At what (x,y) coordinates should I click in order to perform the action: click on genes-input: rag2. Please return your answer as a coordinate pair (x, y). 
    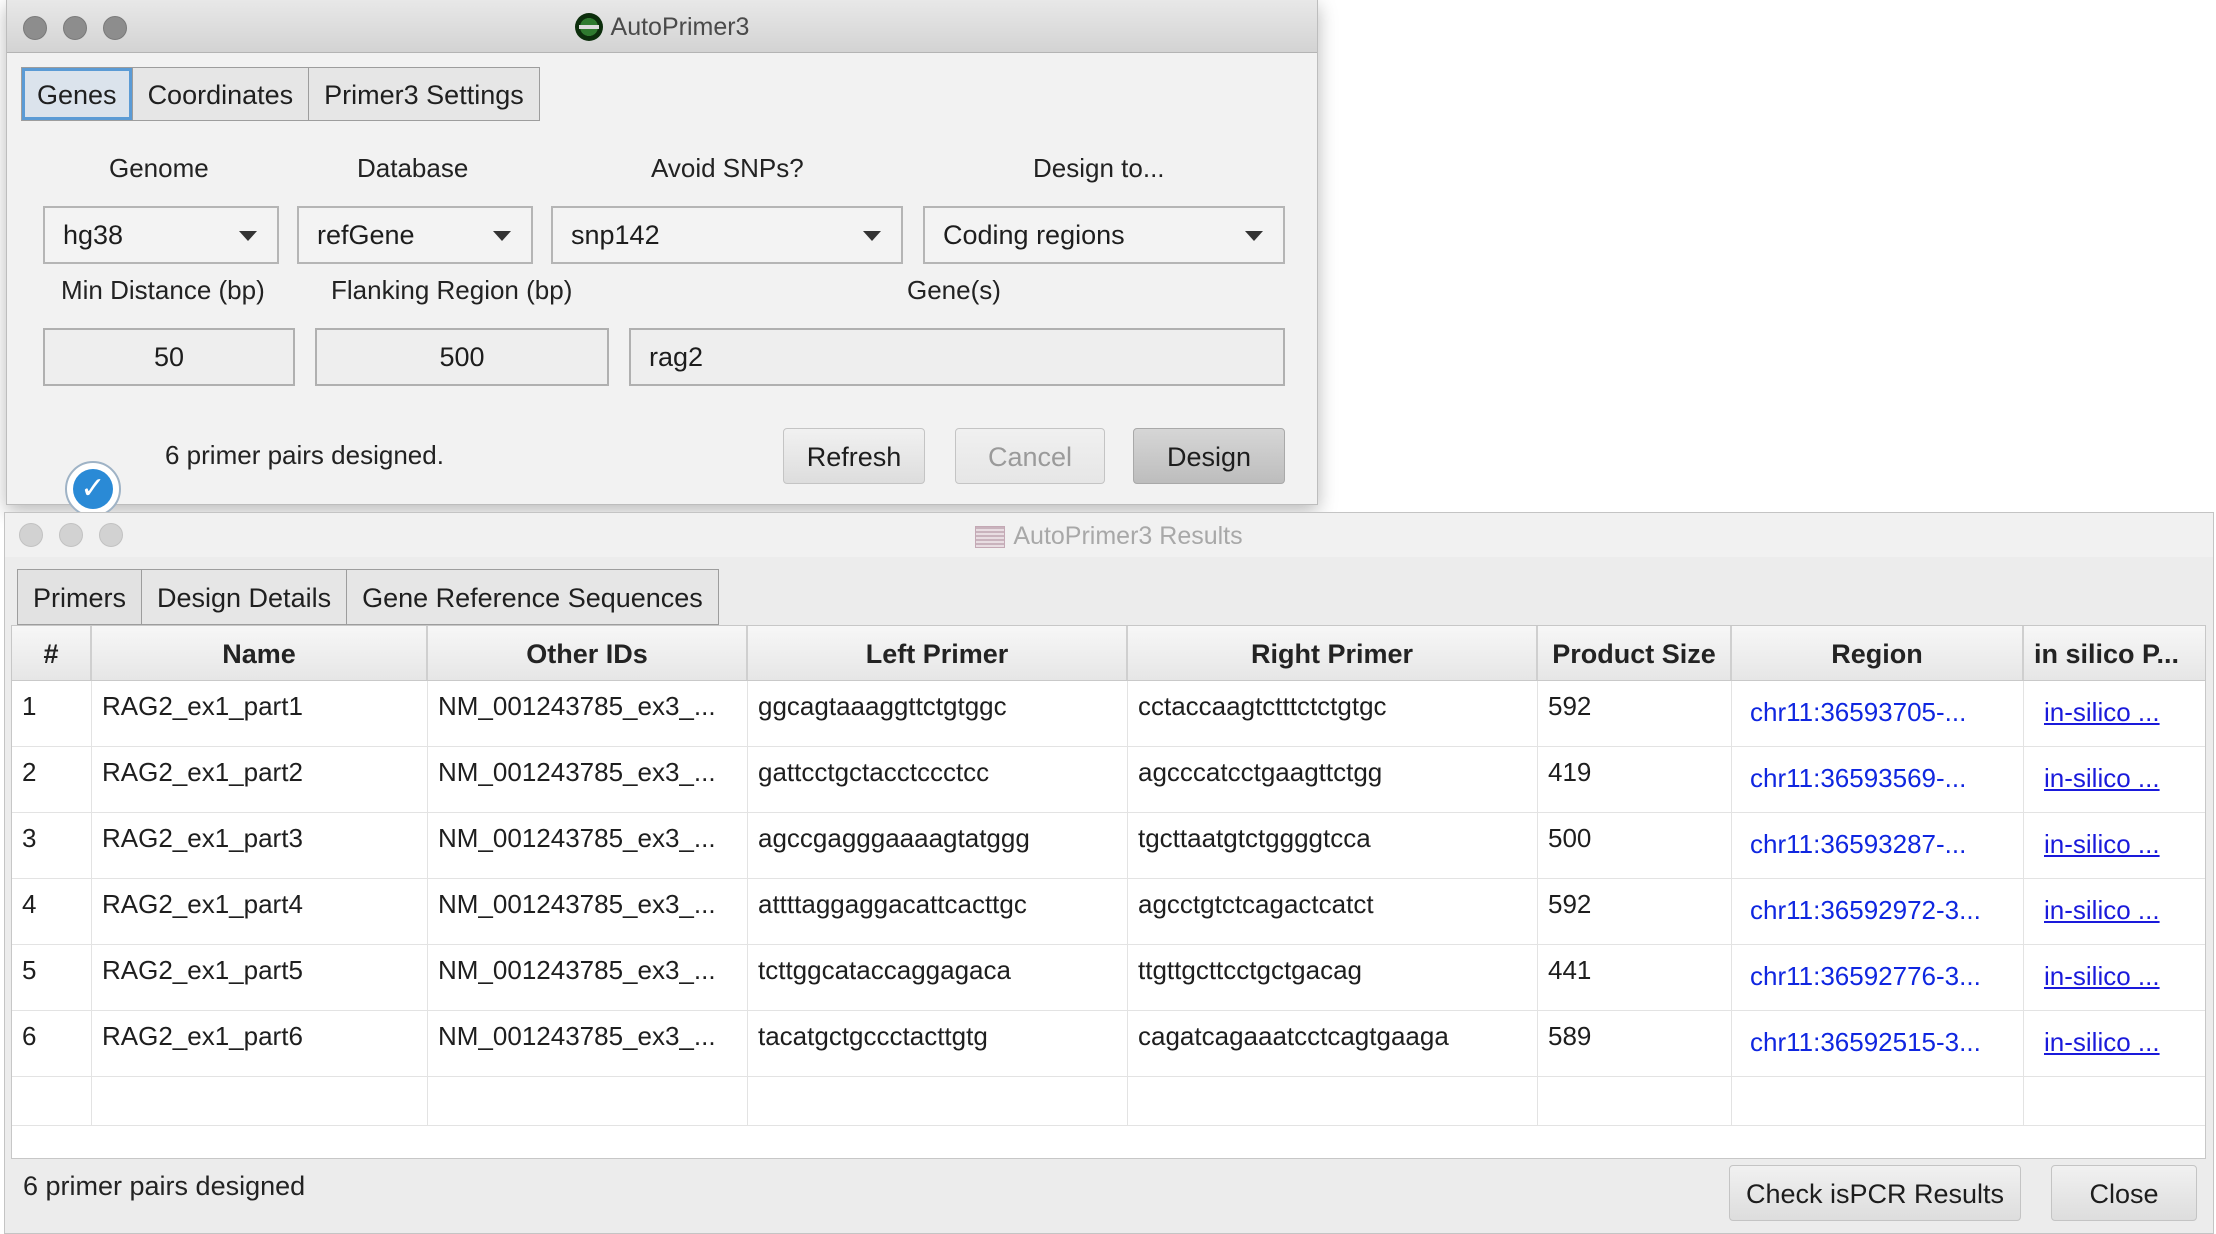
    Looking at the image, I should click on (957, 357).